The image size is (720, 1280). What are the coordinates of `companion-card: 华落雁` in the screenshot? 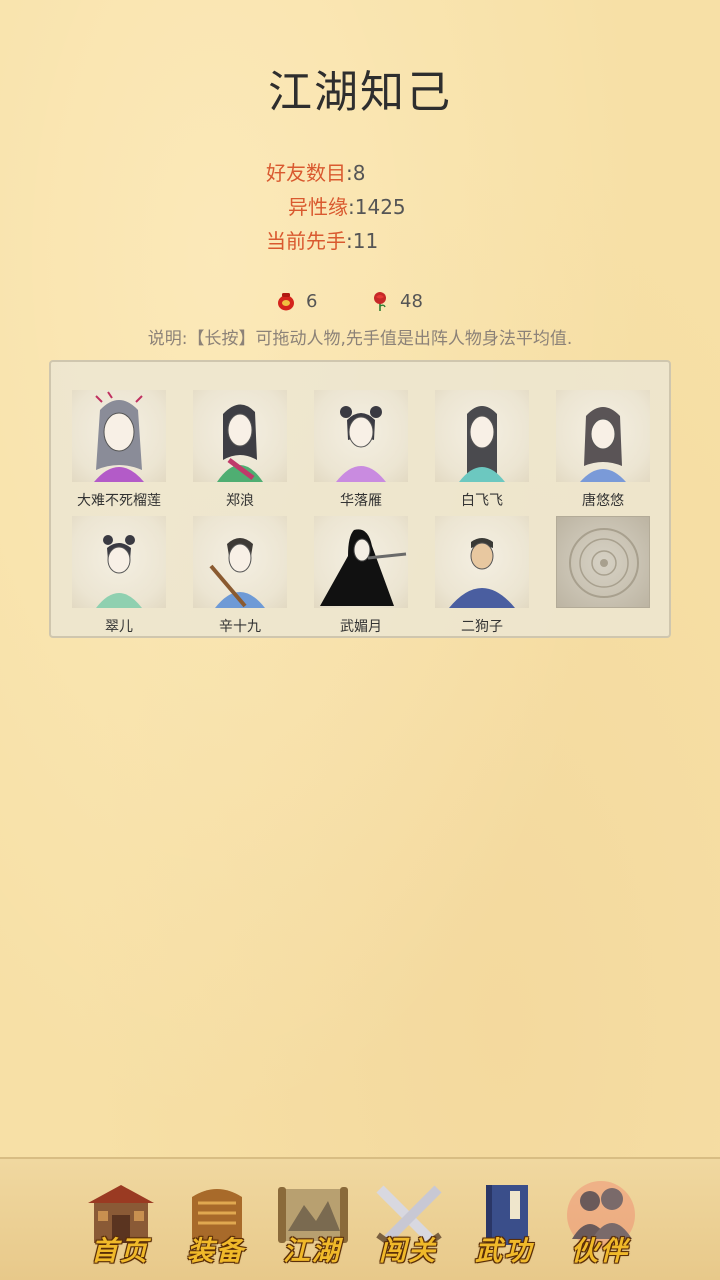 It's located at (361, 452).